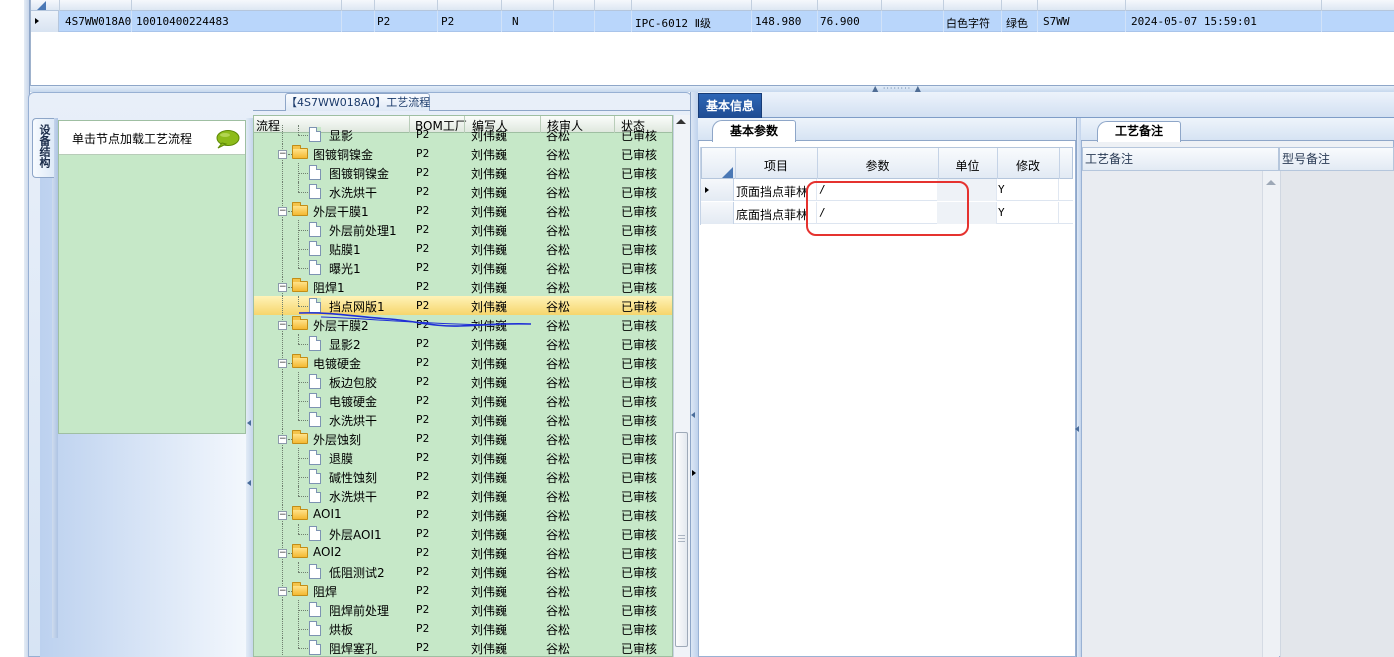 The image size is (1394, 657). I want to click on vertical-splitter, so click(694, 374).